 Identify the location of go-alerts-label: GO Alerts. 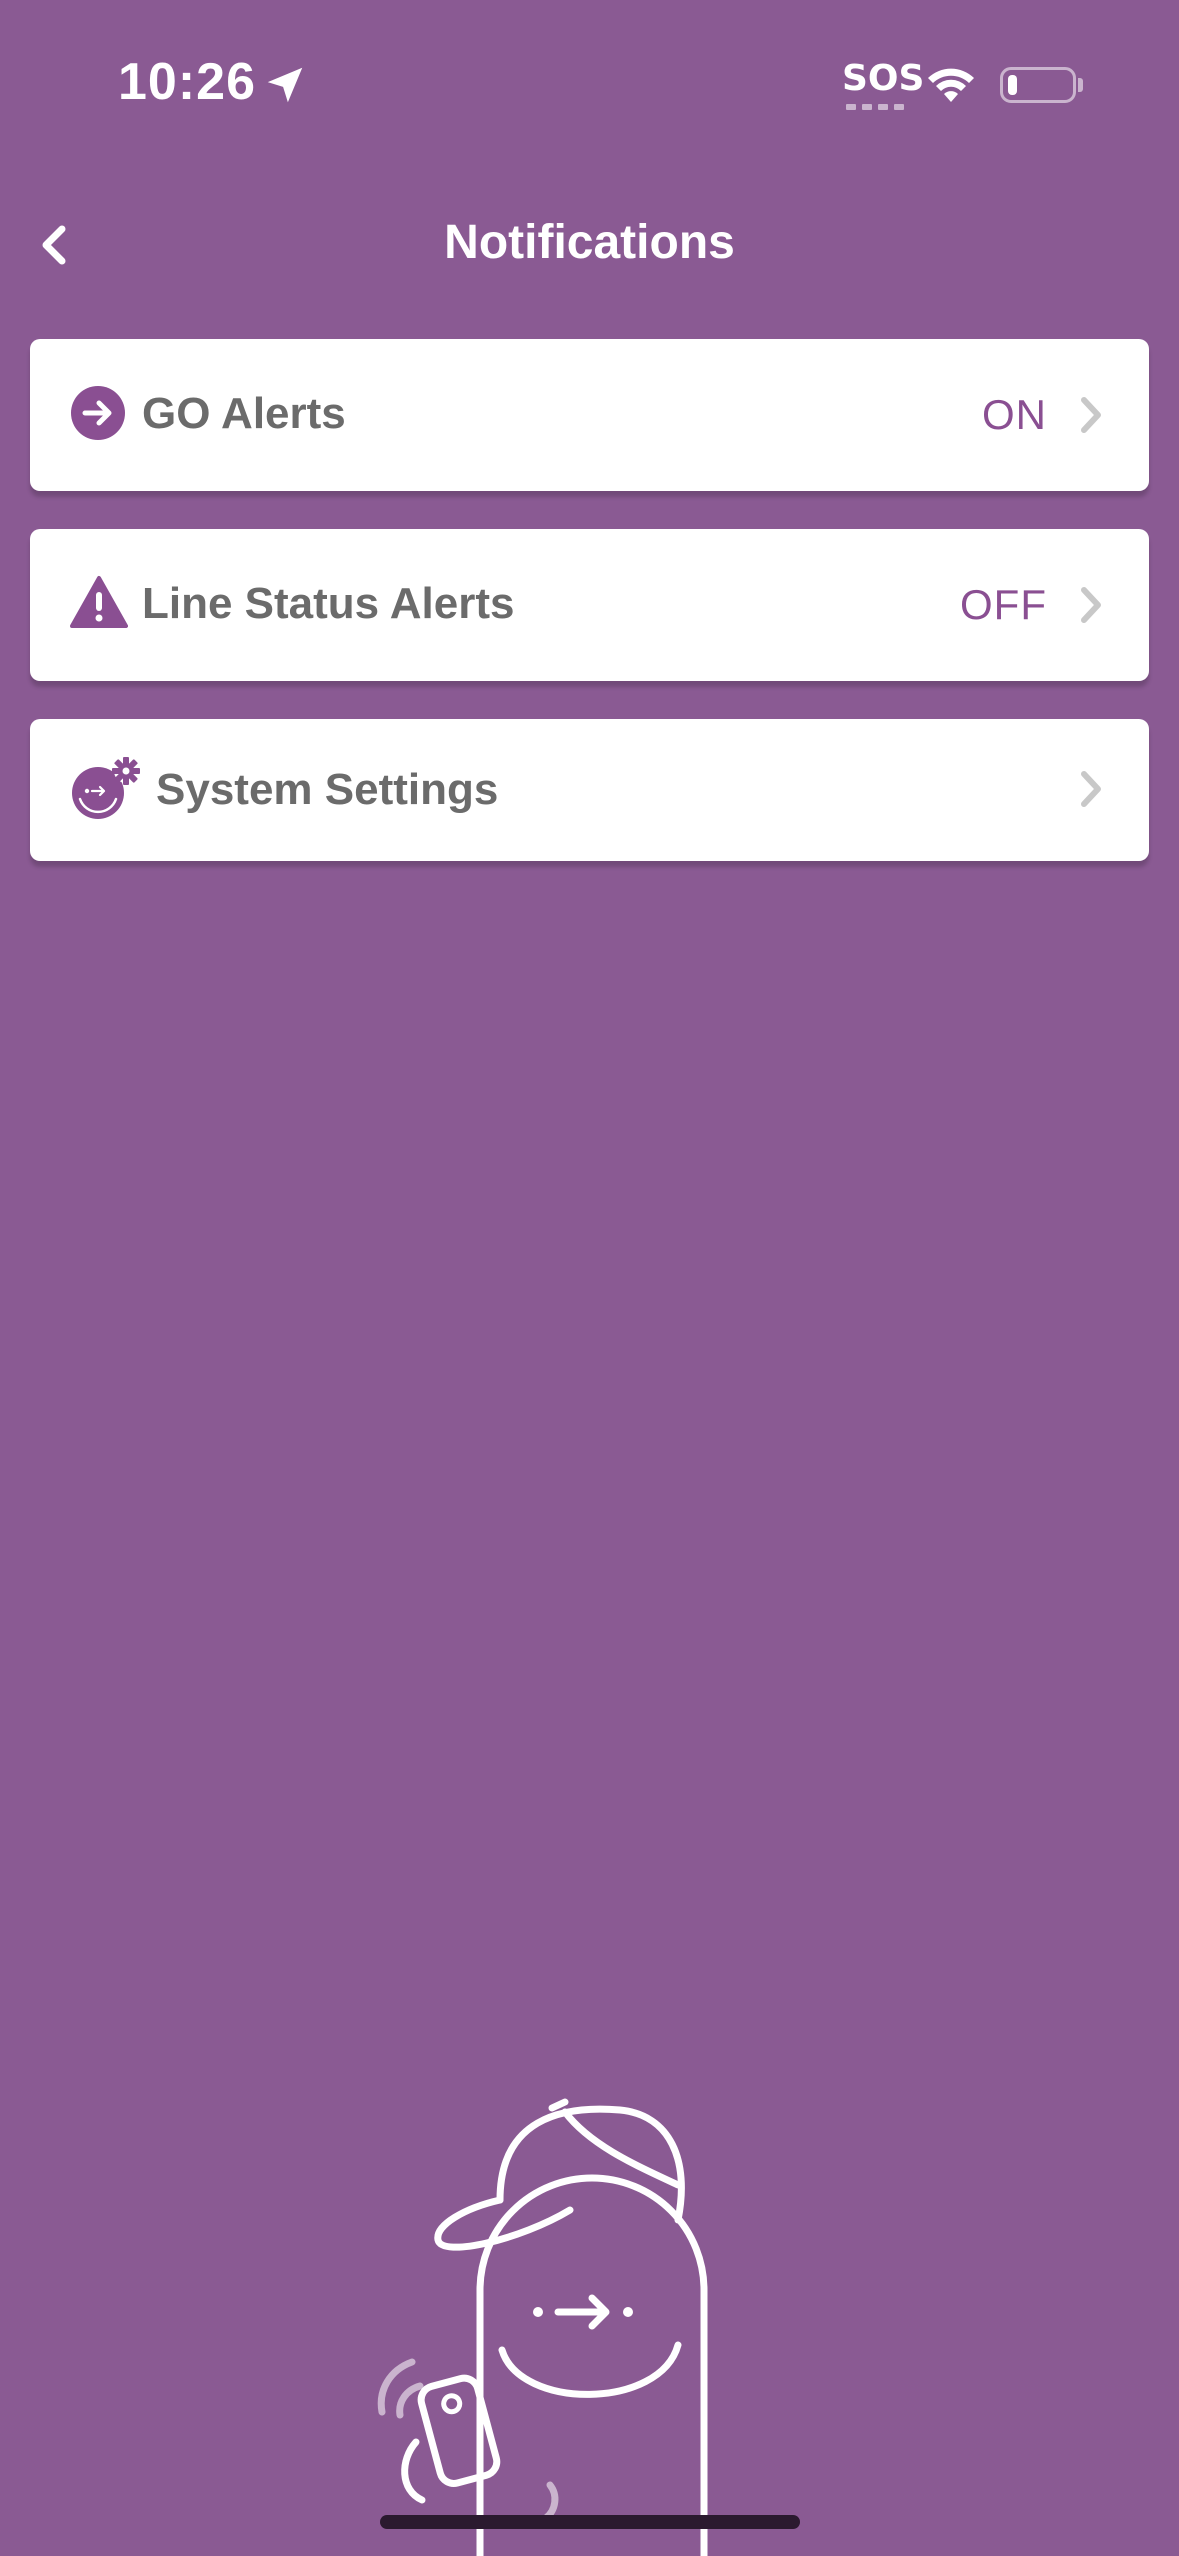
(244, 413).